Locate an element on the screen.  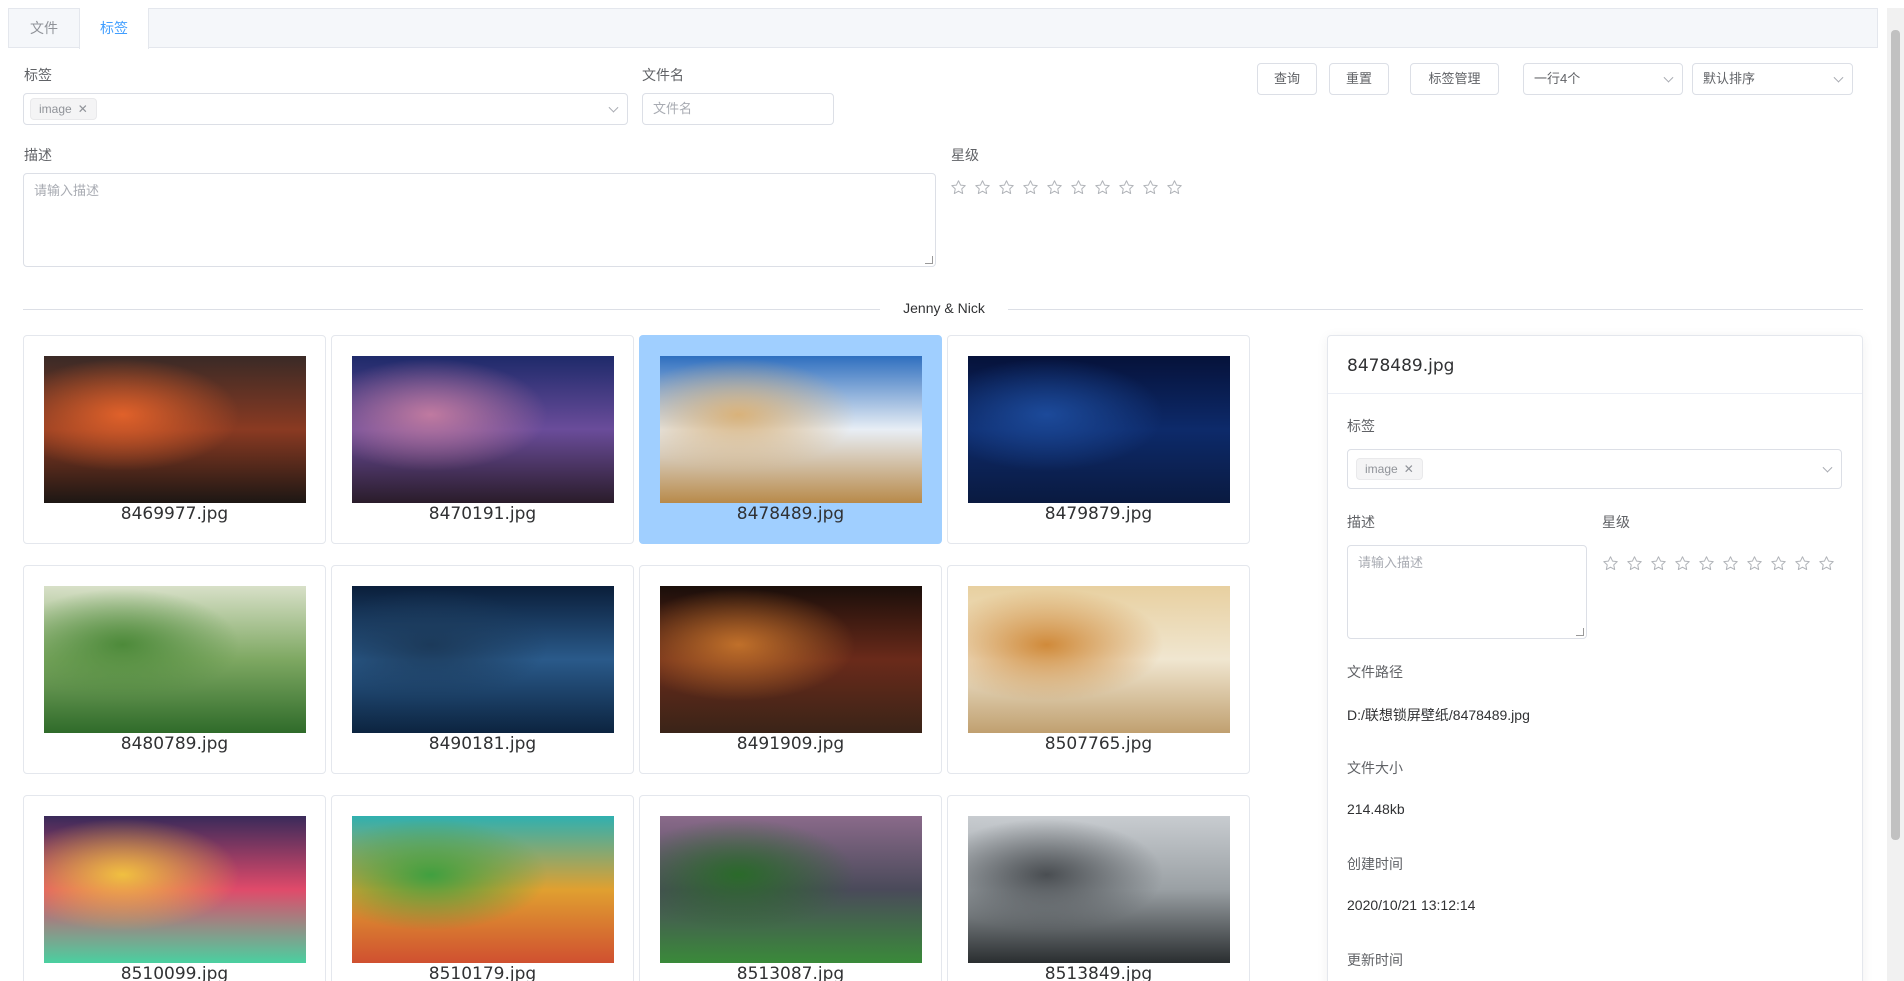
image-card: 8480789.jpg is located at coordinates (174, 669).